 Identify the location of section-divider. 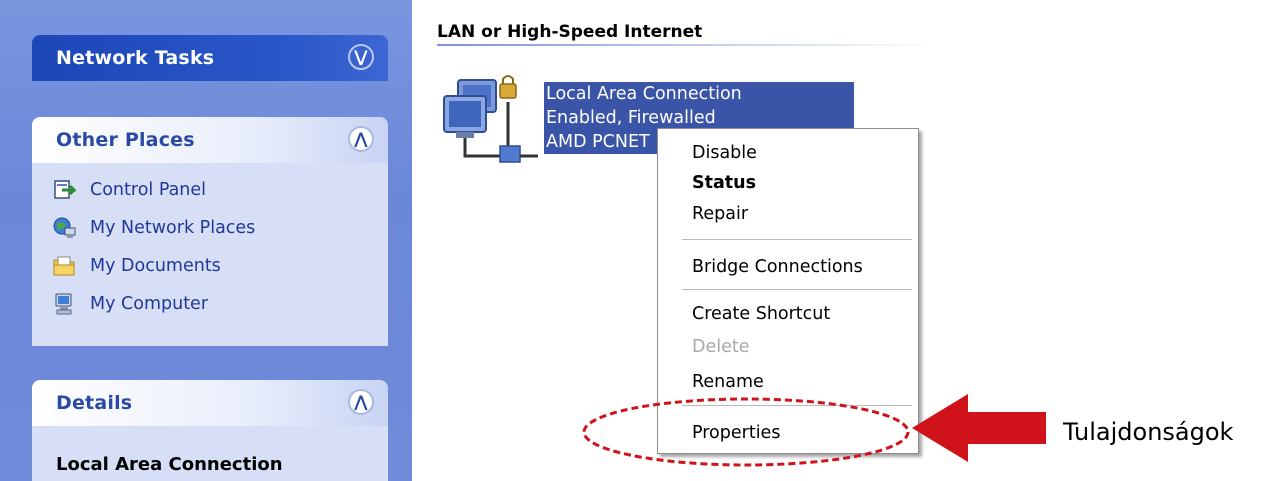
(687, 45).